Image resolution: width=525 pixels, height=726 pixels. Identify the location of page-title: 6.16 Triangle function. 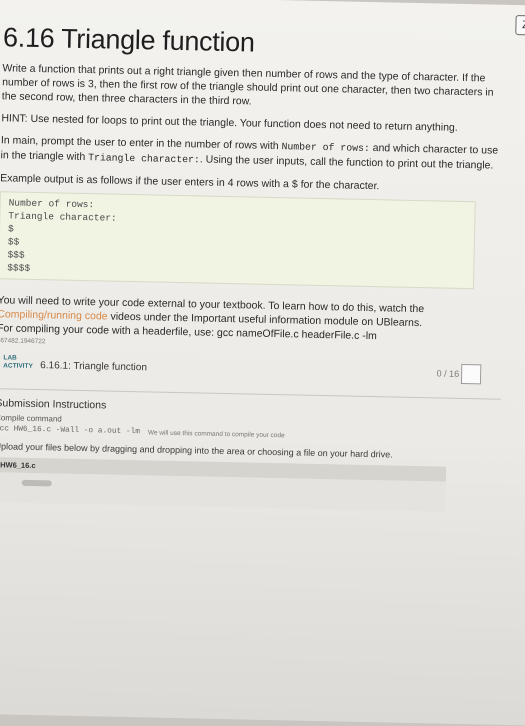
(128, 40).